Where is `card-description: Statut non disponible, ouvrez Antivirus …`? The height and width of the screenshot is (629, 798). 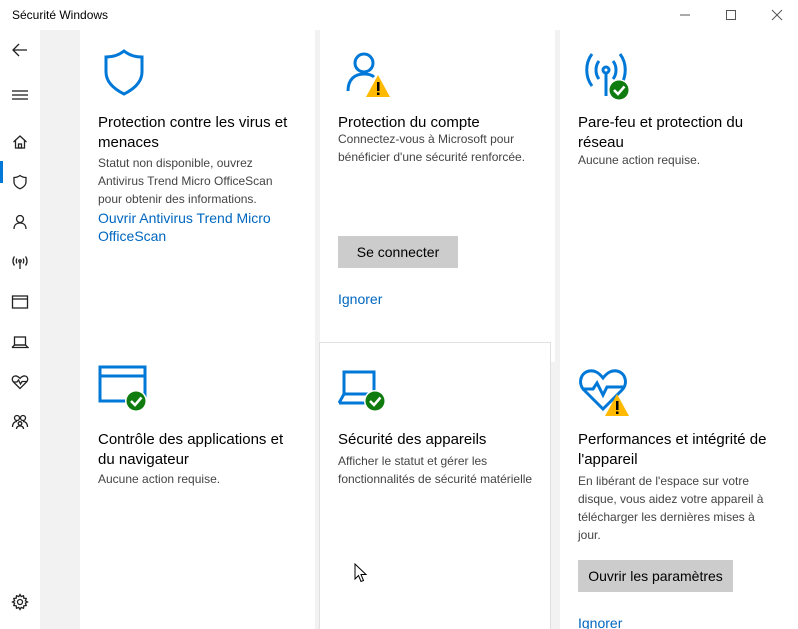 card-description: Statut non disponible, ouvrez Antivirus … is located at coordinates (185, 181).